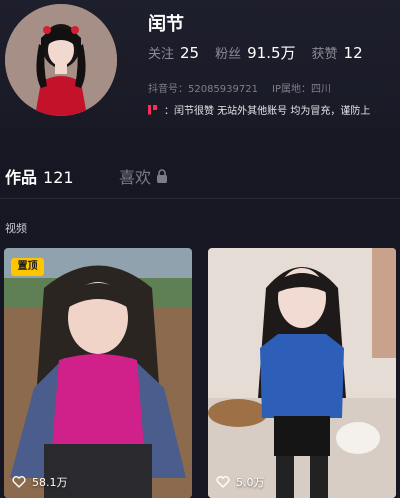 Image resolution: width=400 pixels, height=498 pixels. What do you see at coordinates (324, 54) in the screenshot?
I see `stat-likes-received-label: 获赞` at bounding box center [324, 54].